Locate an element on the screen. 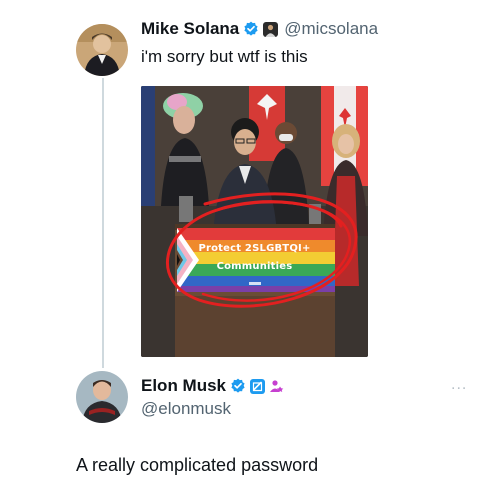 The width and height of the screenshot is (500, 496). elon-musk-avatar is located at coordinates (102, 397).